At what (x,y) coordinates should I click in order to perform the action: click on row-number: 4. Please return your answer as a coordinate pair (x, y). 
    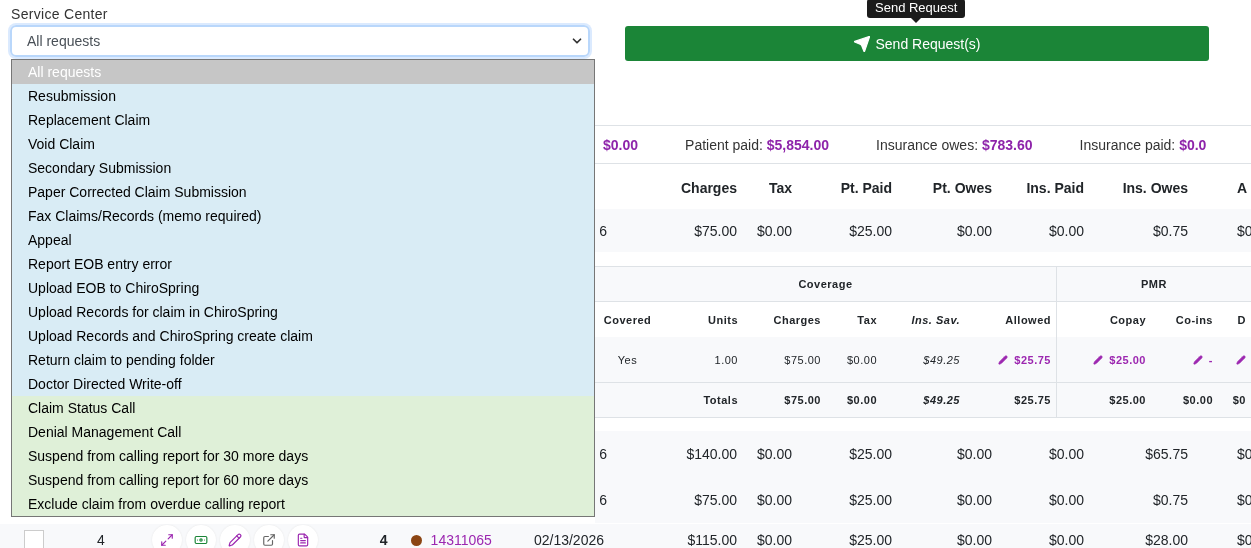
    Looking at the image, I should click on (101, 540).